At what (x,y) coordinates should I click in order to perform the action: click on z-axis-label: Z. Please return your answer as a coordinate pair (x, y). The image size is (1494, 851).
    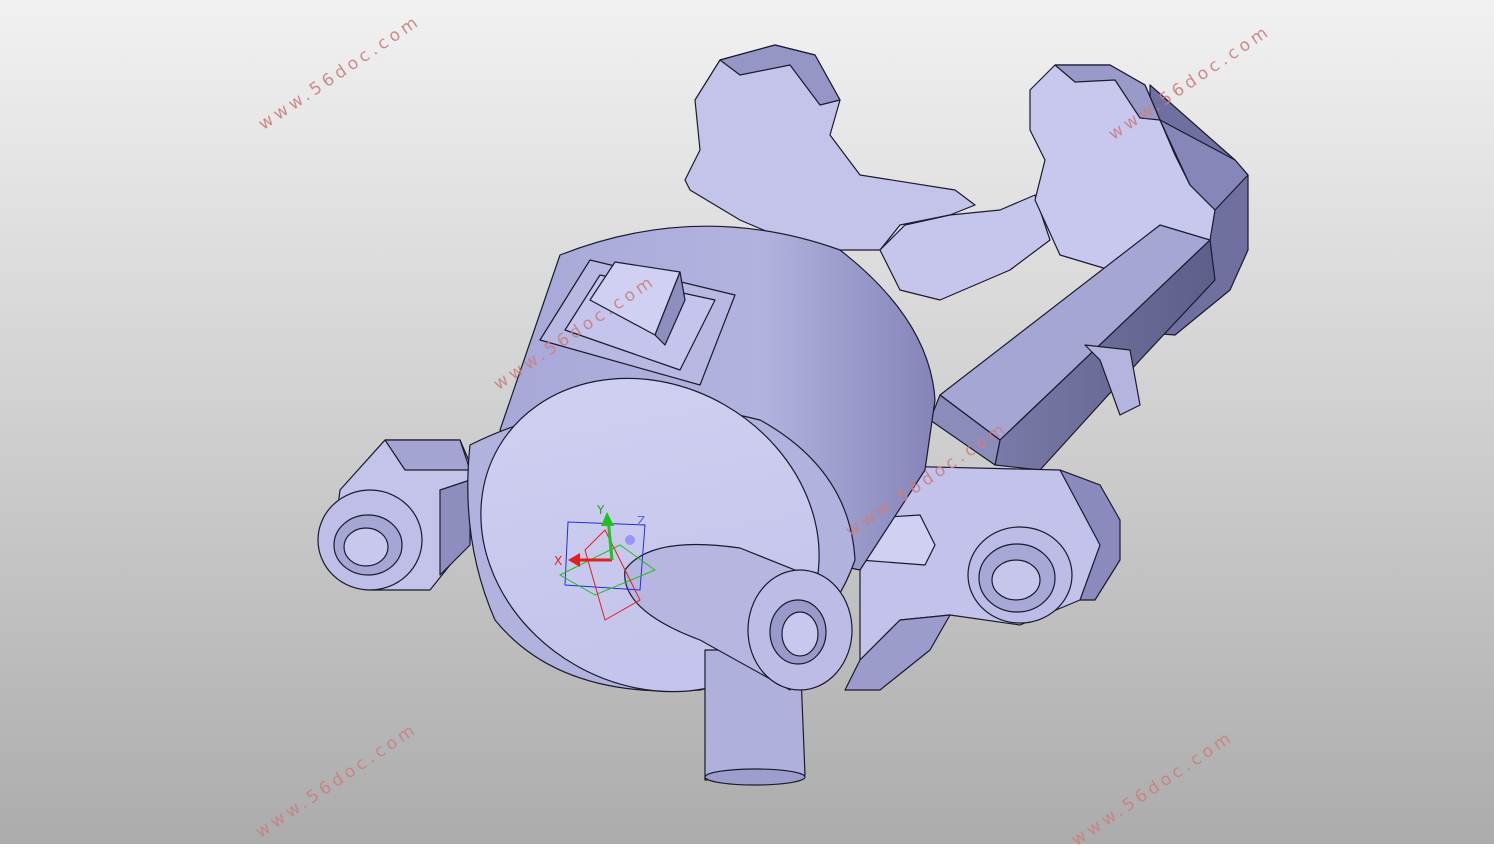
    Looking at the image, I should click on (641, 521).